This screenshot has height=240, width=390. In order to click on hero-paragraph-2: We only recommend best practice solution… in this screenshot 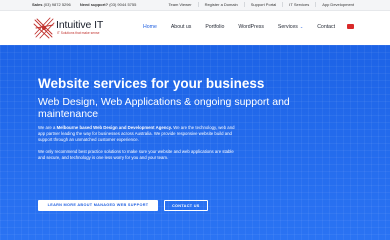, I will do `click(136, 155)`.